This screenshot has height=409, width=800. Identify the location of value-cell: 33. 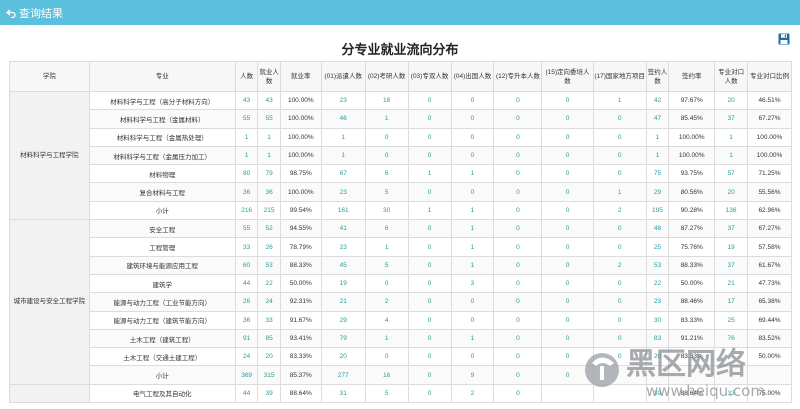
(246, 247).